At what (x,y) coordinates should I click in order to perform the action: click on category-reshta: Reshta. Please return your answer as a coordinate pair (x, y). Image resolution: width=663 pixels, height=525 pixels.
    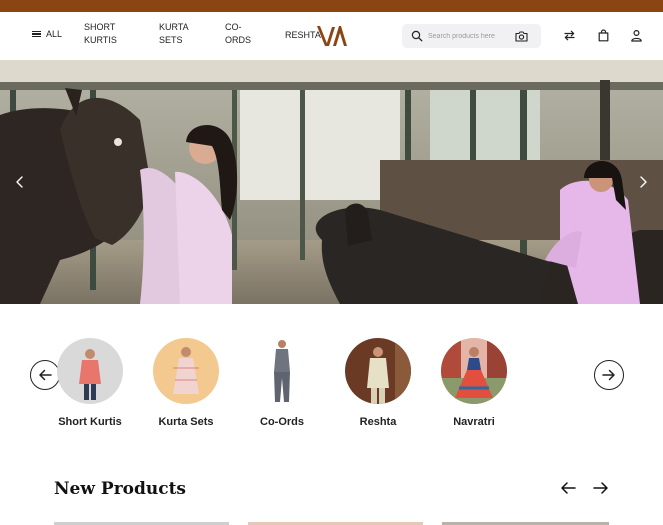
    Looking at the image, I should click on (378, 386).